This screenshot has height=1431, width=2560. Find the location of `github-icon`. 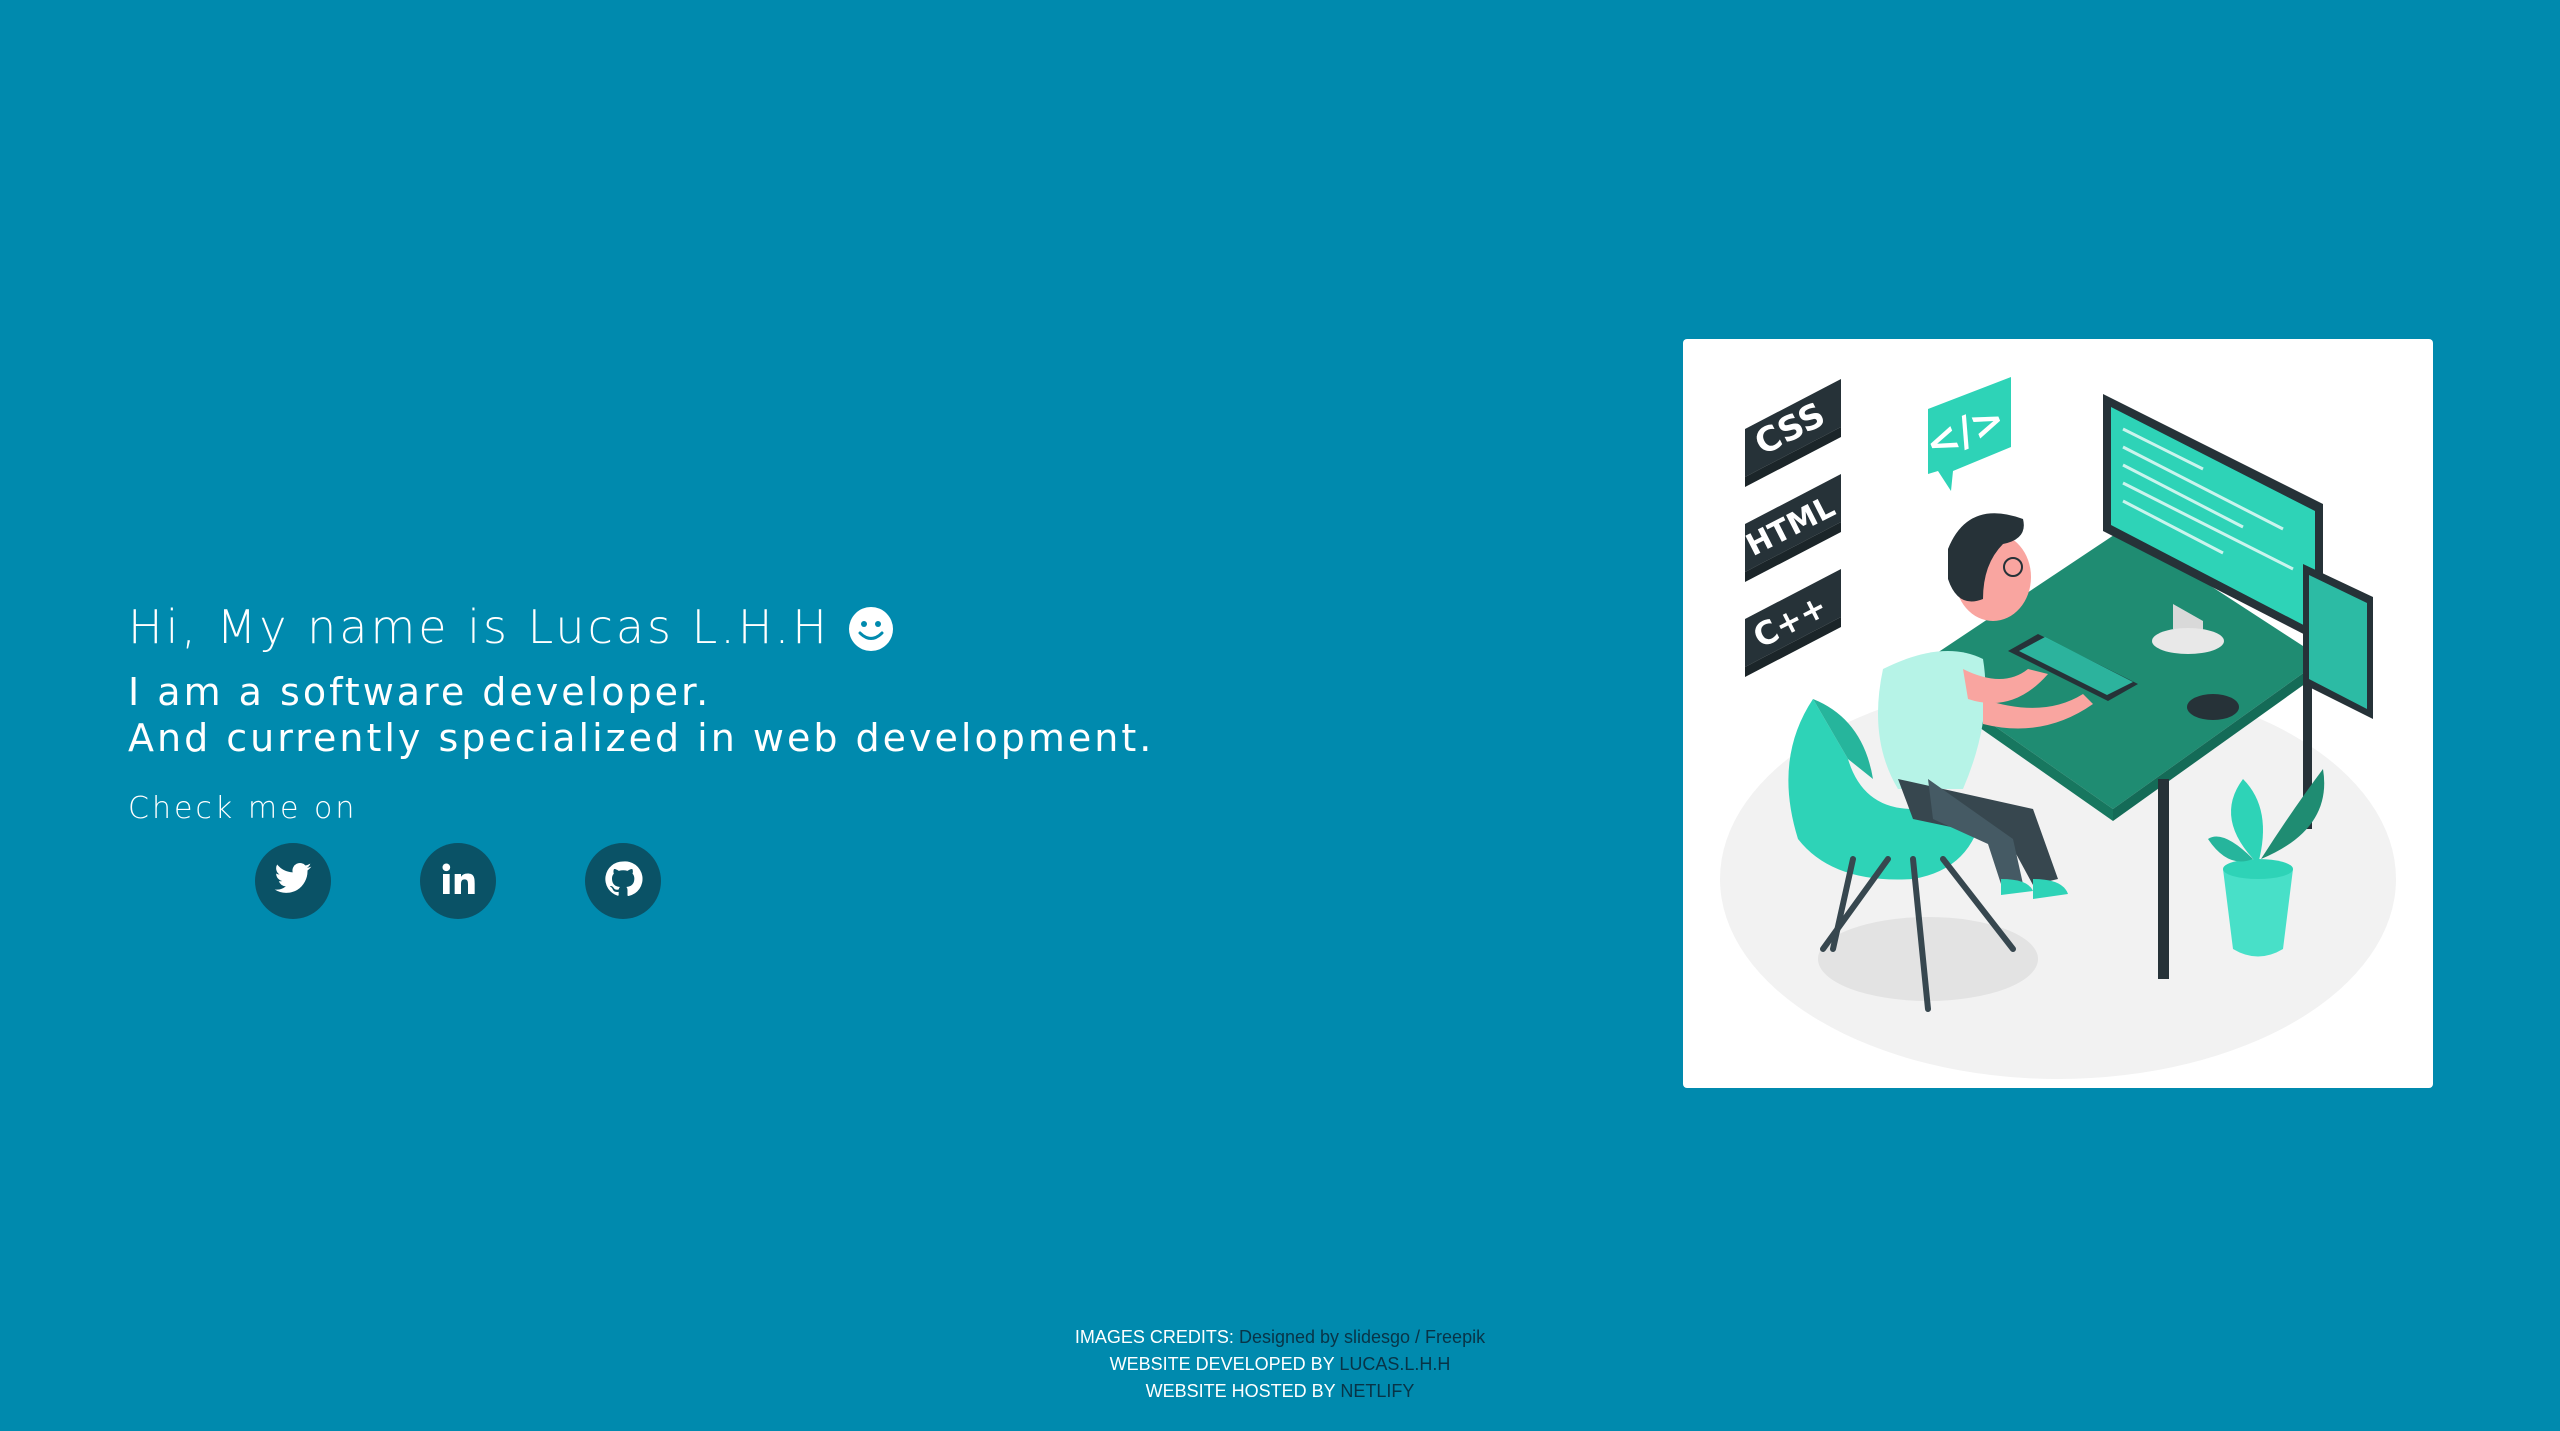

github-icon is located at coordinates (623, 881).